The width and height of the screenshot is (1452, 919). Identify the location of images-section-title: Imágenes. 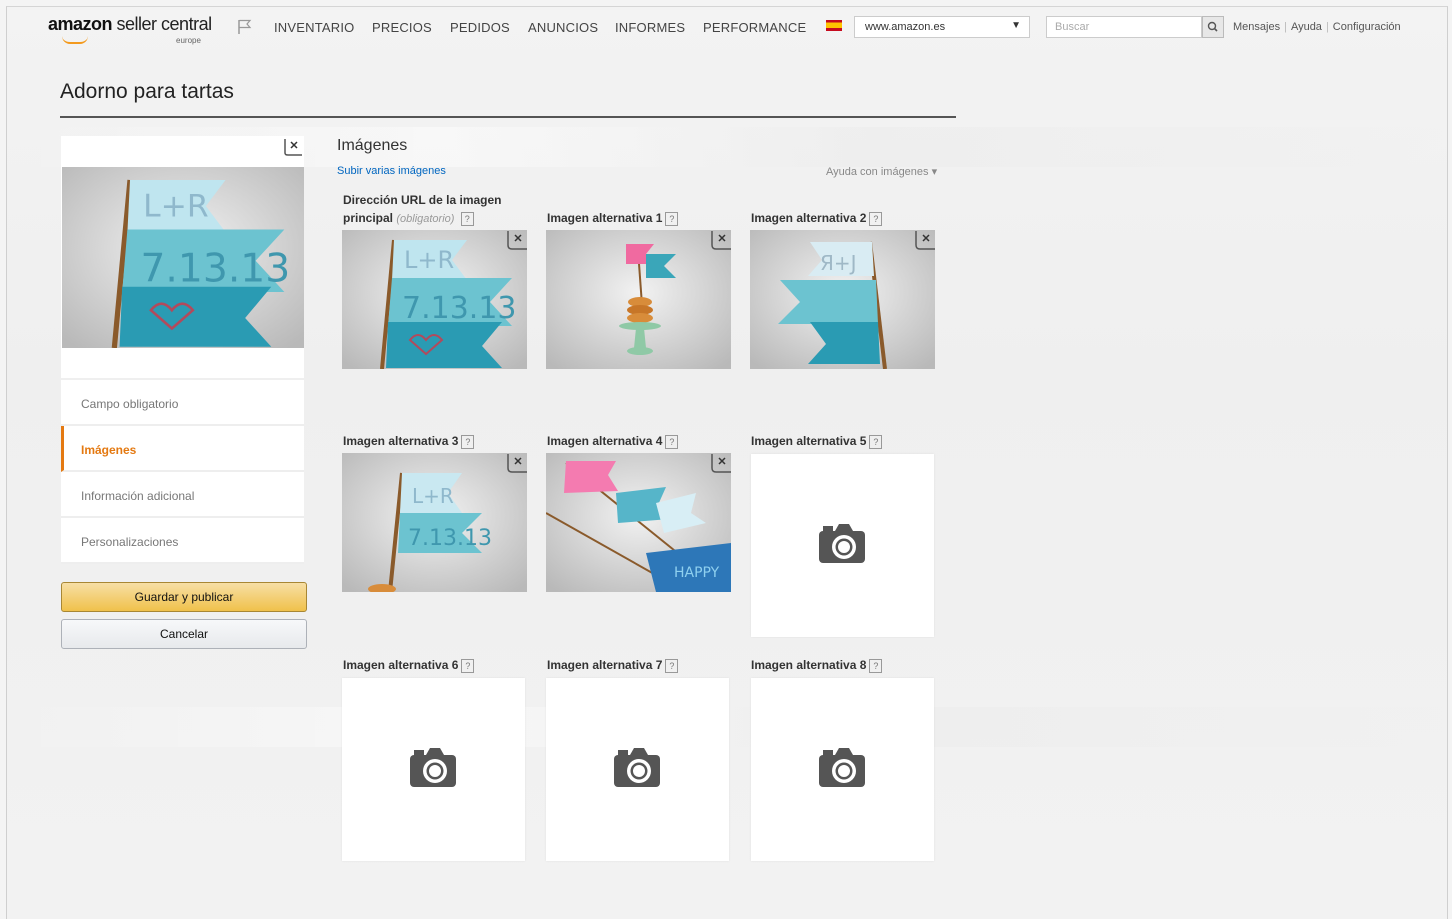
(372, 145).